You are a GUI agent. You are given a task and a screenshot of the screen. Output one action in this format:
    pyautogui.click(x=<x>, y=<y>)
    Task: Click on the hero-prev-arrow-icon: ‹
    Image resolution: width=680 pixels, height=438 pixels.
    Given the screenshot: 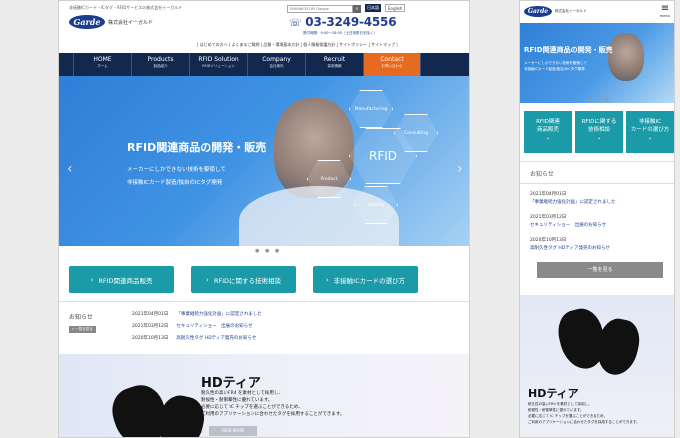 What is the action you would take?
    pyautogui.click(x=70, y=169)
    